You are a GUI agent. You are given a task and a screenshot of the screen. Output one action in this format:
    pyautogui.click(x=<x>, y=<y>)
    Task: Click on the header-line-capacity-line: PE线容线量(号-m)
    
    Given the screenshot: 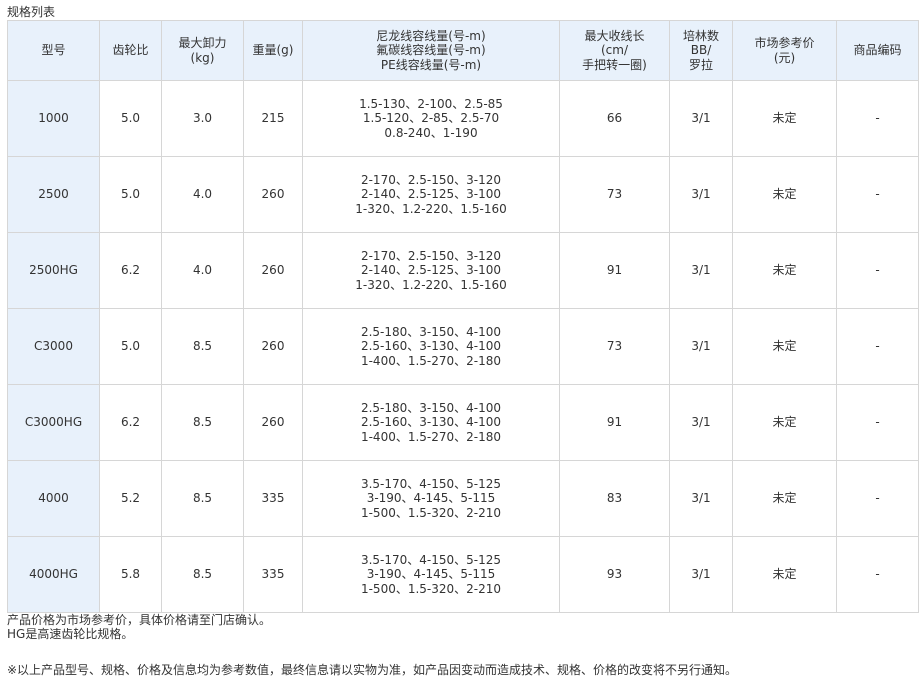 What is the action you would take?
    pyautogui.click(x=431, y=64)
    